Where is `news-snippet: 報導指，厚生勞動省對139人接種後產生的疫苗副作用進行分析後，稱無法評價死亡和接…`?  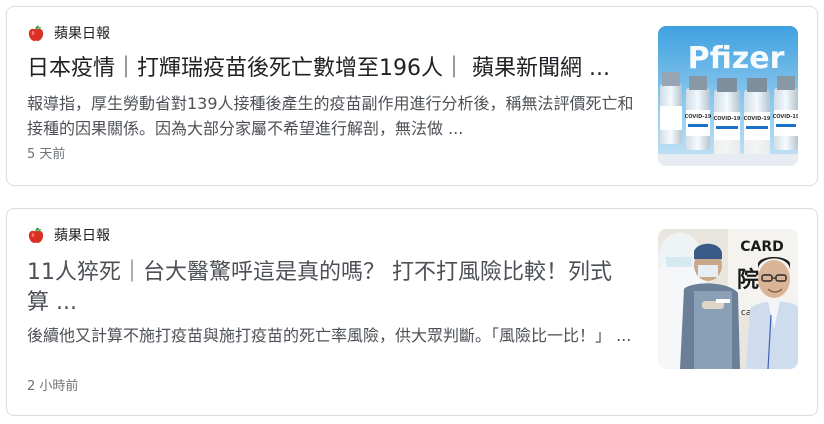 news-snippet: 報導指，厚生勞動省對139人接種後產生的疫苗副作用進行分析後，稱無法評價死亡和接… is located at coordinates (330, 116).